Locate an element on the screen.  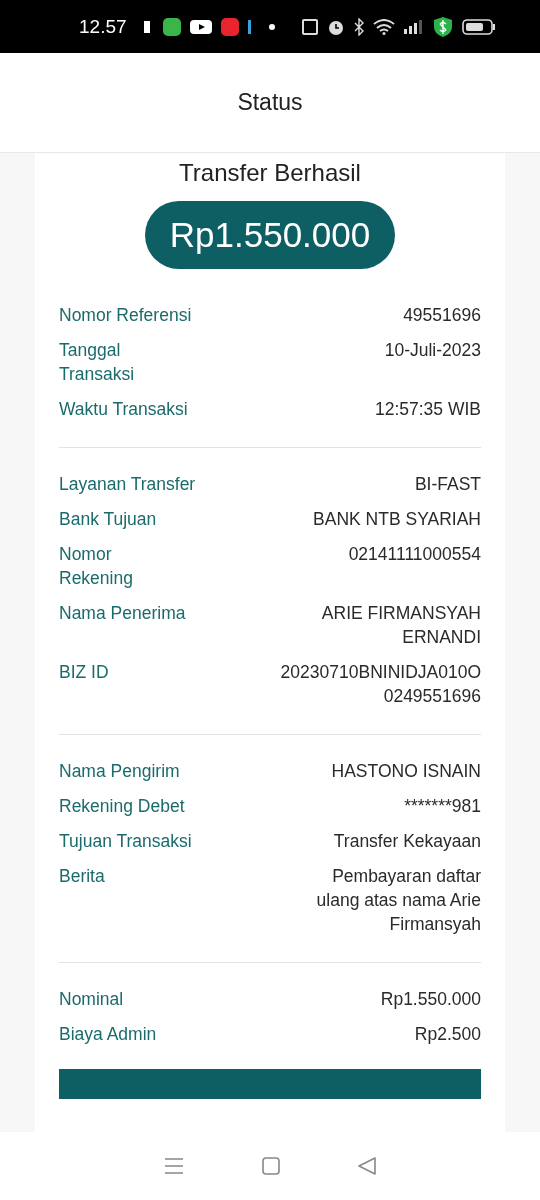
field-label: Tujuan Transaksi is located at coordinates (125, 841).